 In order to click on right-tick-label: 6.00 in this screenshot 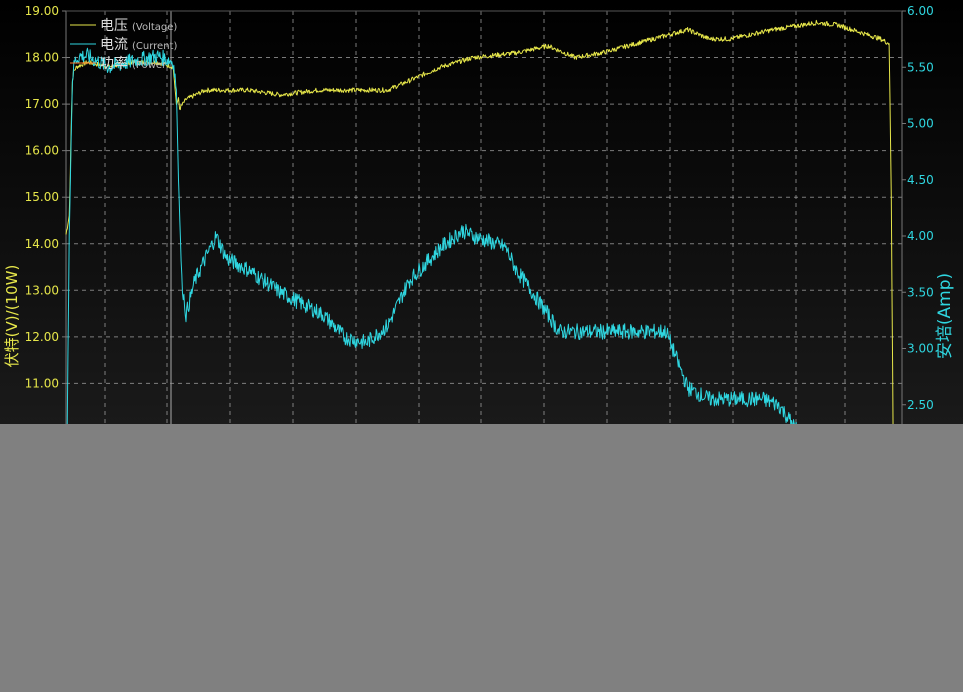, I will do `click(920, 11)`.